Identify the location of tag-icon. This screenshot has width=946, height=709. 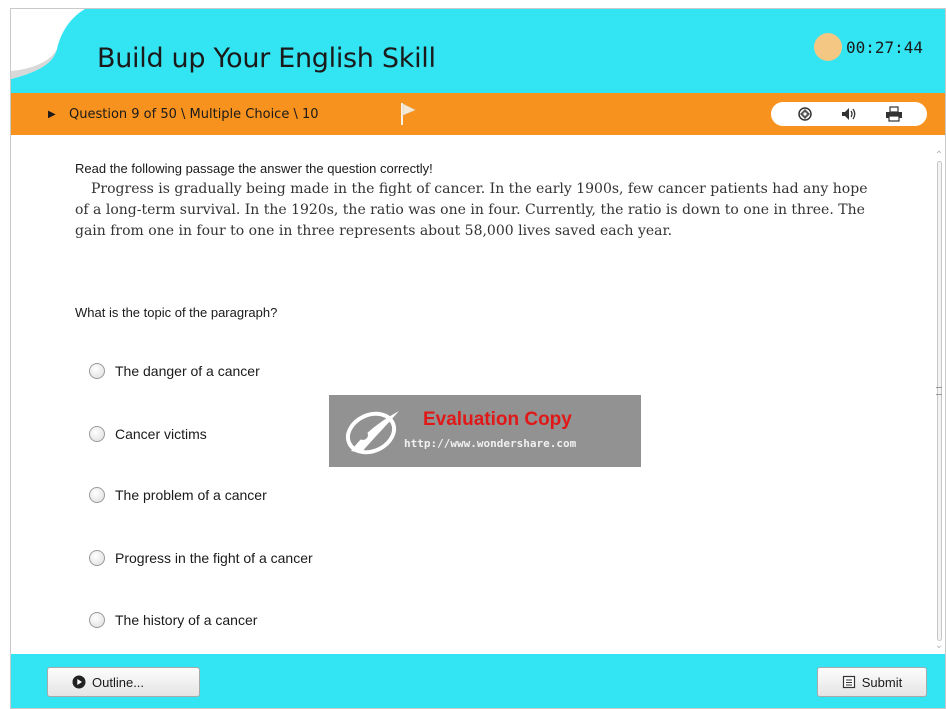
(805, 114).